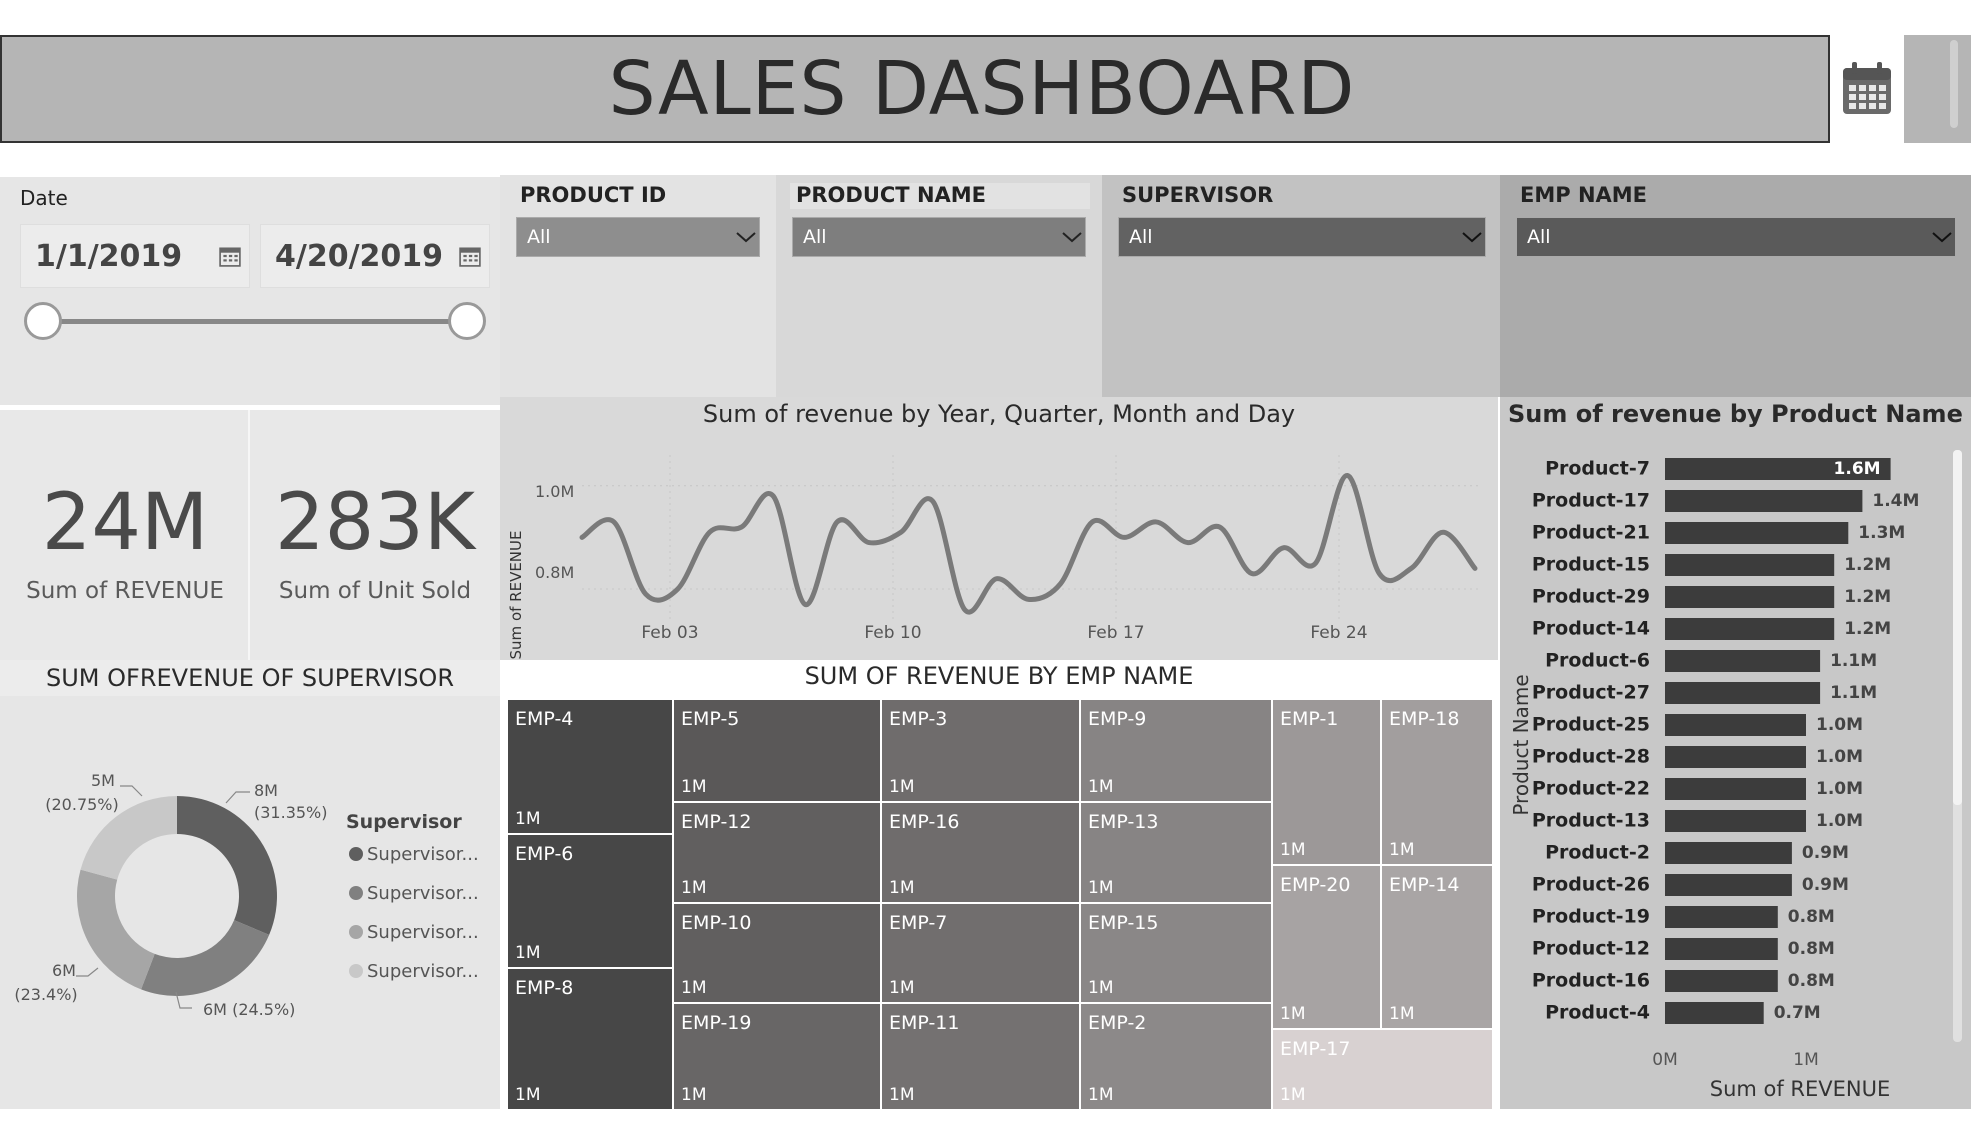 The image size is (1971, 1125). What do you see at coordinates (1437, 947) in the screenshot?
I see `treemap-cell: EMP-14 1M` at bounding box center [1437, 947].